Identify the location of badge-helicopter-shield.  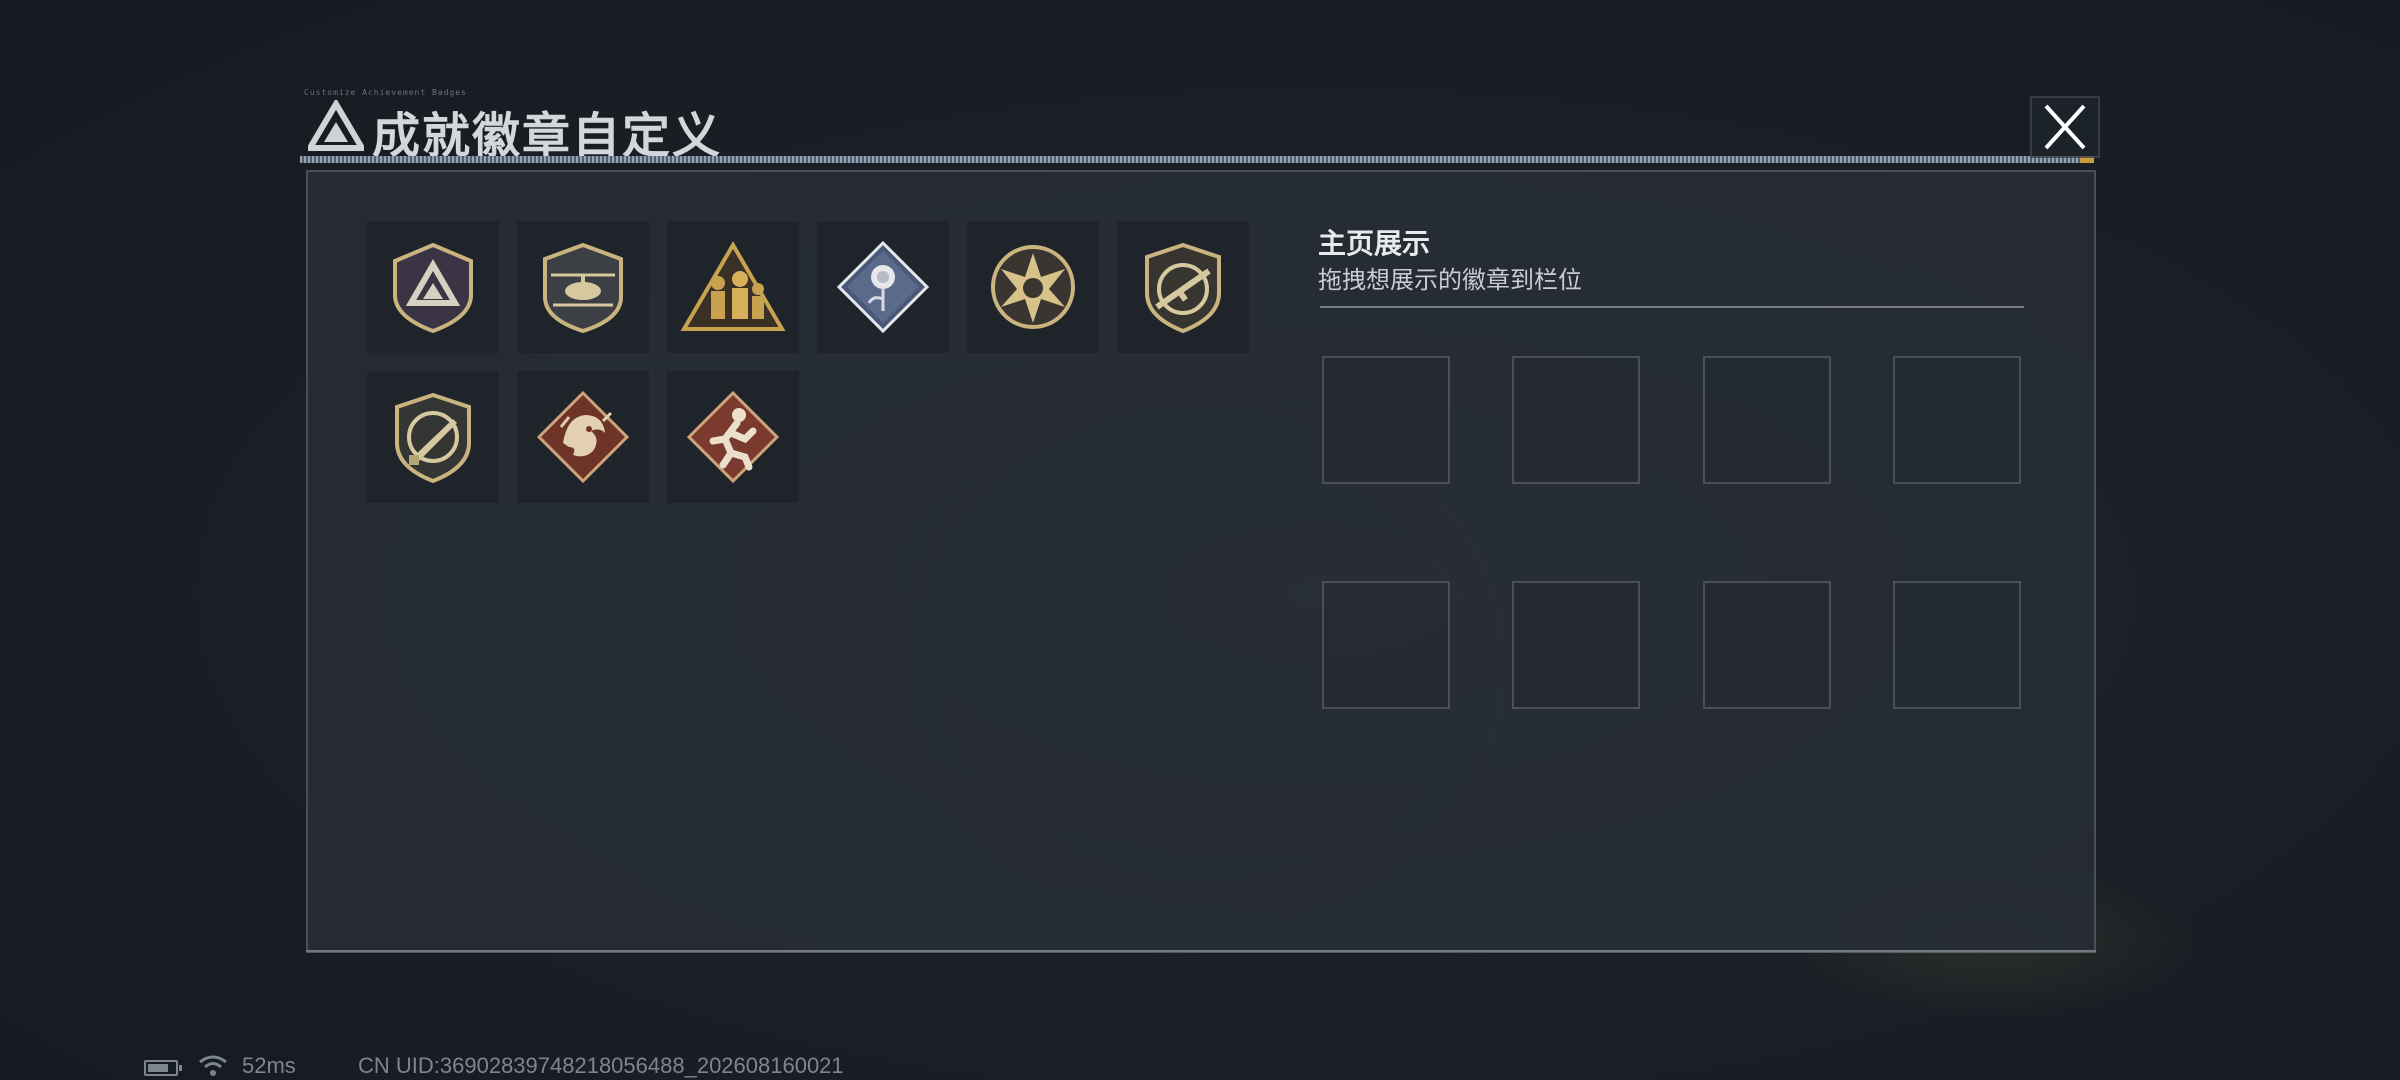
(583, 287).